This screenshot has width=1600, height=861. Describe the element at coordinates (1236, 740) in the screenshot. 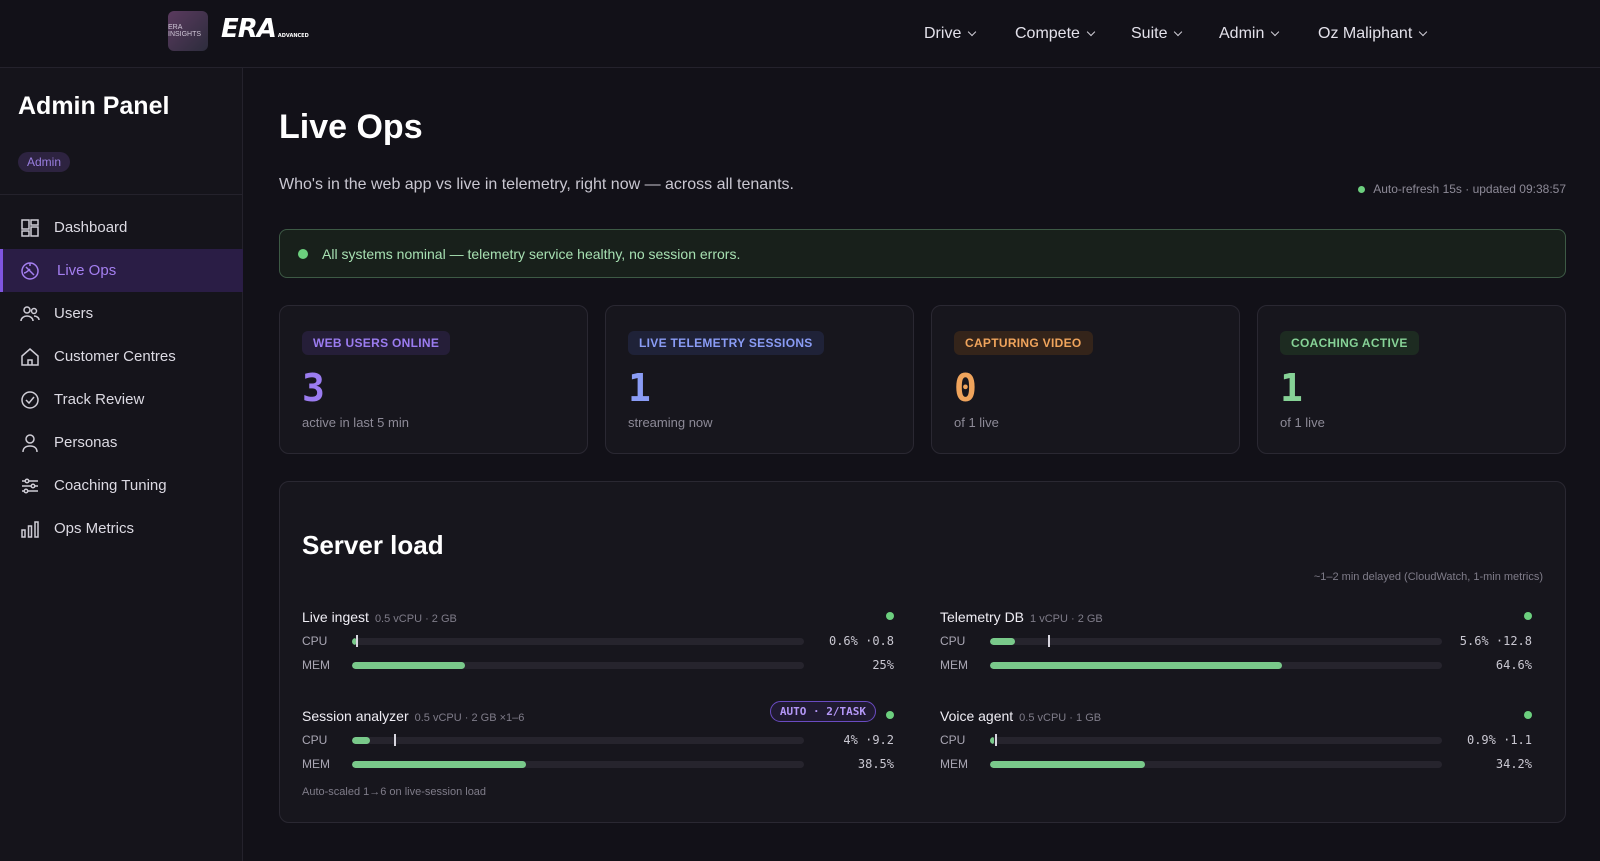

I see `cpu-meter: CPU 0.9% ·1.1` at that location.